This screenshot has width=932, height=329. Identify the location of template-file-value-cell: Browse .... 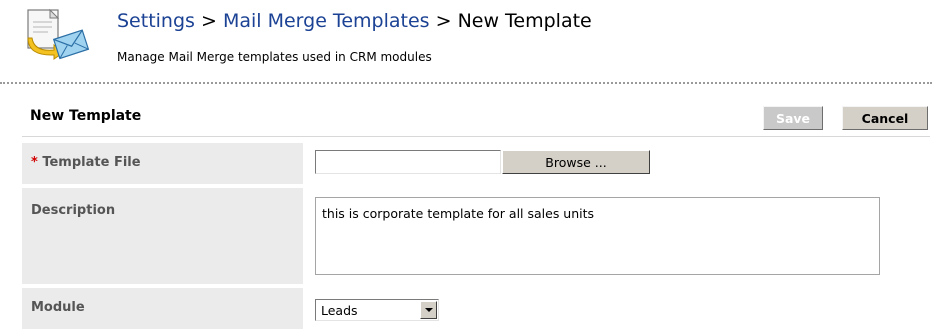
(618, 163).